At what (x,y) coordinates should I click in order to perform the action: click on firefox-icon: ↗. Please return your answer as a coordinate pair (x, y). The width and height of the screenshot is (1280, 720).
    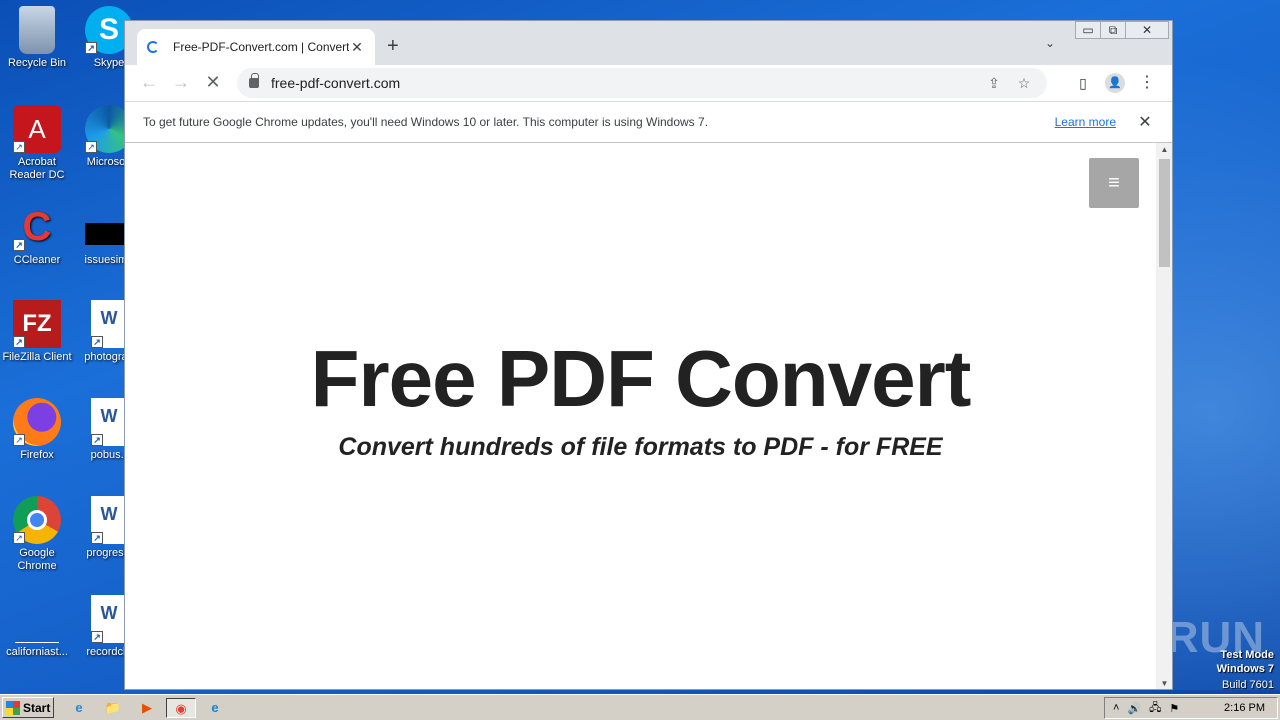
    Looking at the image, I should click on (37, 422).